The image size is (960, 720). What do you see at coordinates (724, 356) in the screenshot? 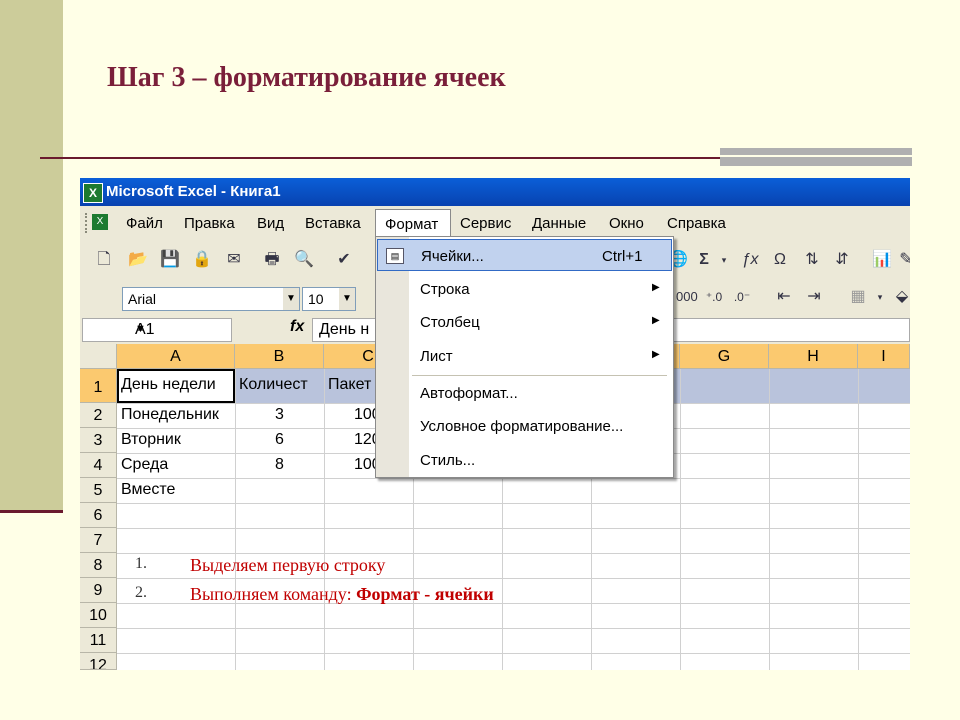
I see `col-header-g: G` at bounding box center [724, 356].